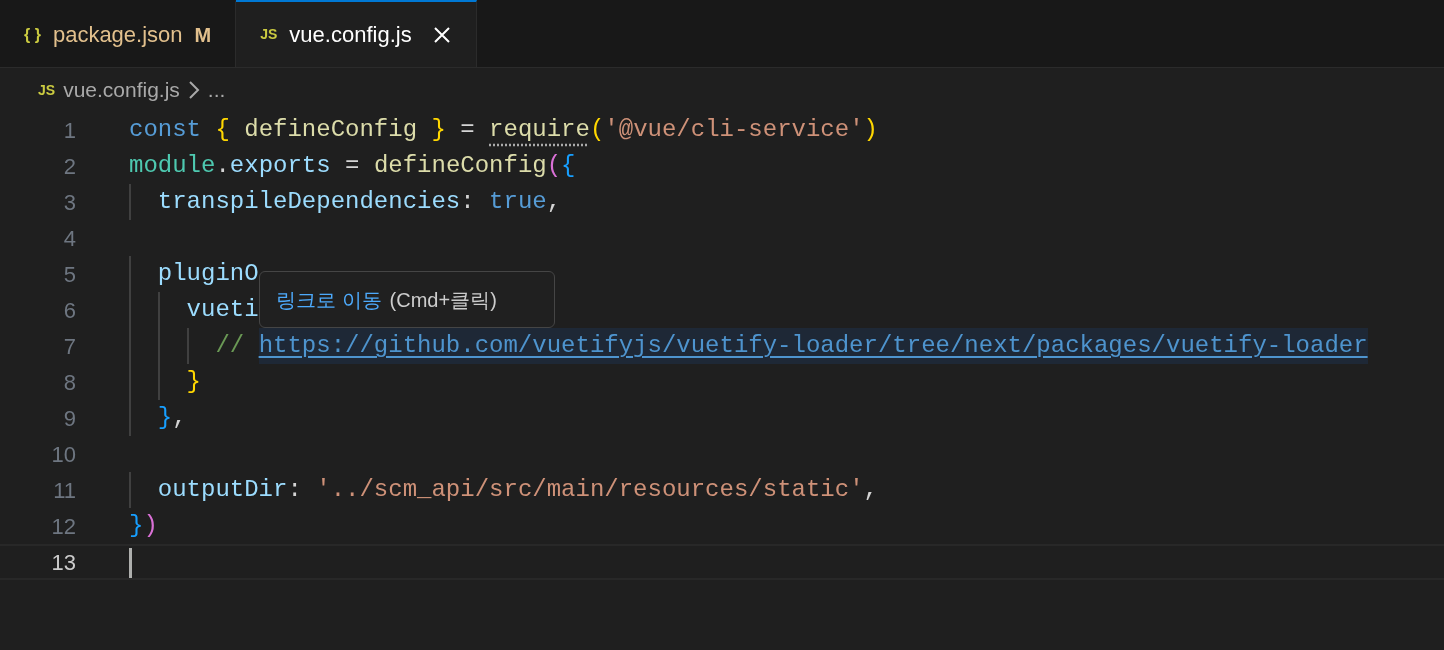 The height and width of the screenshot is (650, 1444). Describe the element at coordinates (69, 274) in the screenshot. I see `line-number: 5` at that location.